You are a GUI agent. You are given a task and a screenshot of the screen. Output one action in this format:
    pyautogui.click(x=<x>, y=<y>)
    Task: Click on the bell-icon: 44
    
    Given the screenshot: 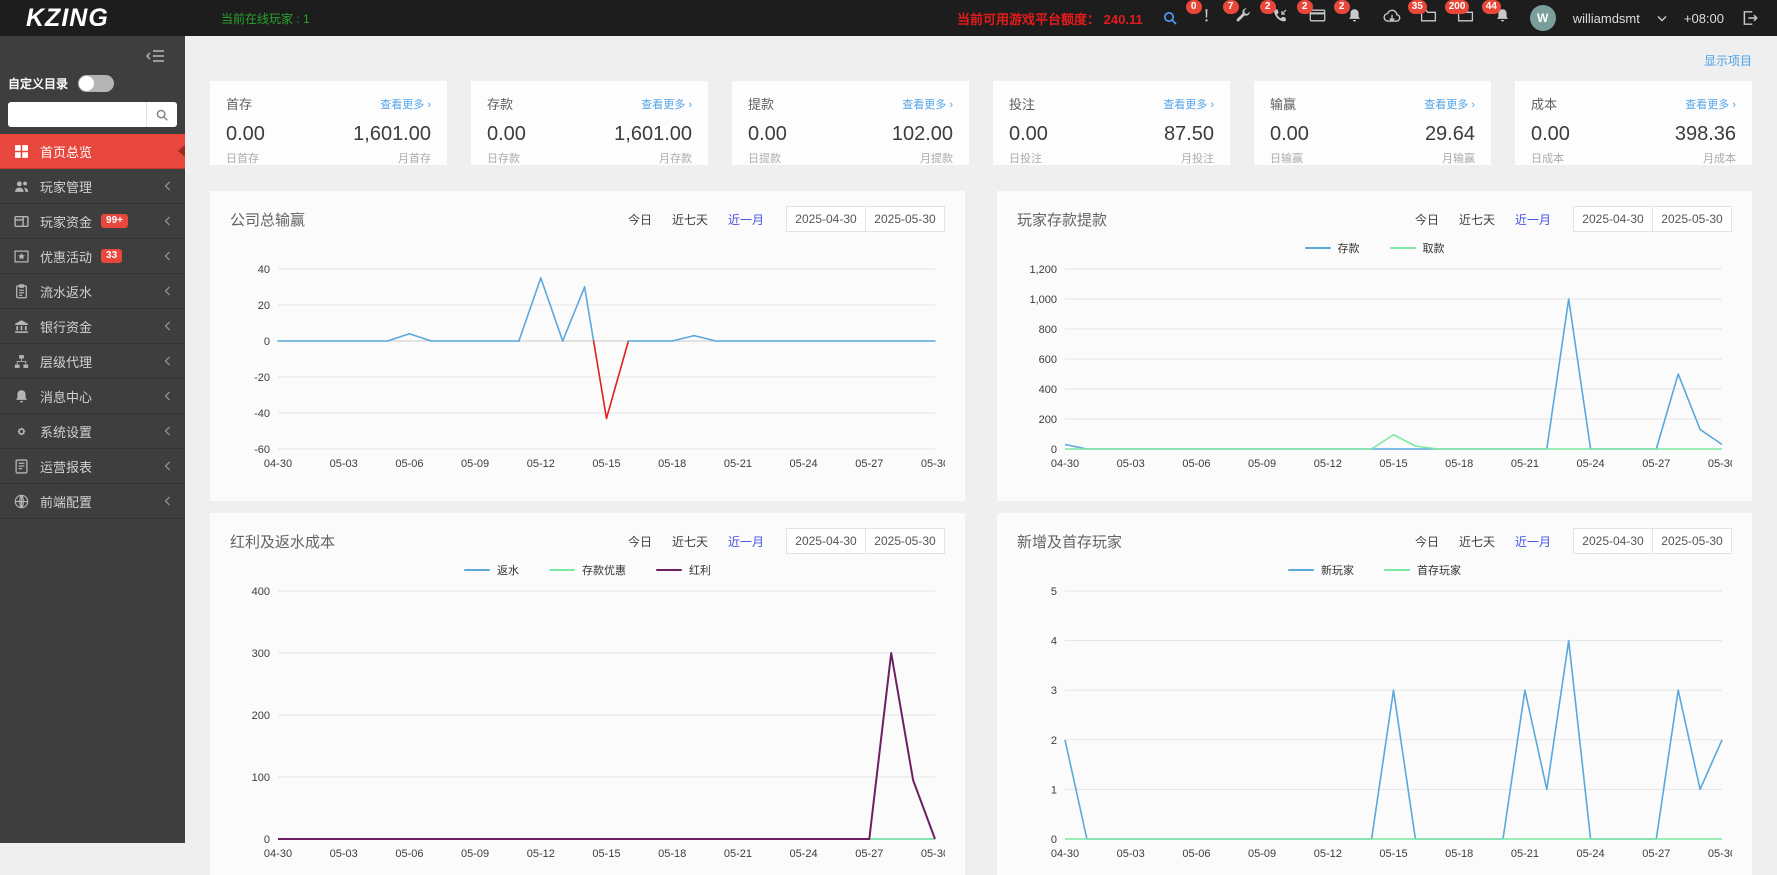 What is the action you would take?
    pyautogui.click(x=1497, y=14)
    